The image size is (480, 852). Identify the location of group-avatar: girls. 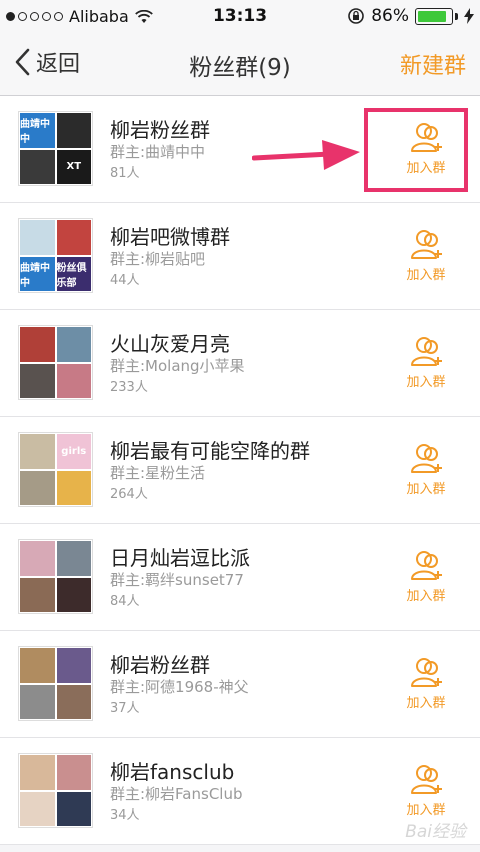
(55, 469).